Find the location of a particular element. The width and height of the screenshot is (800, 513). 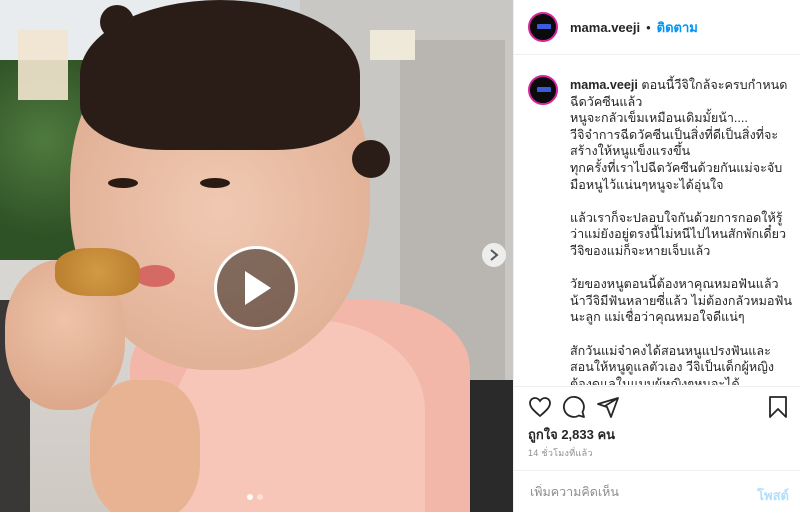

caption-avatar is located at coordinates (543, 90).